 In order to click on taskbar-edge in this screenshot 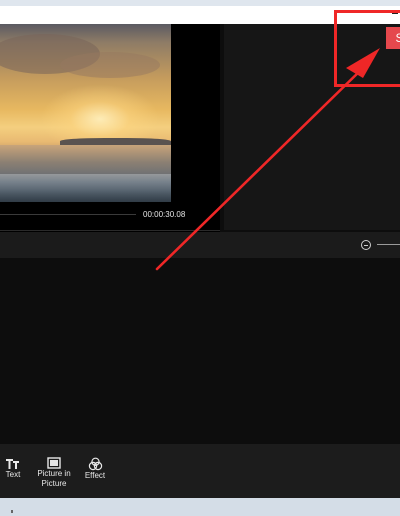, I will do `click(12, 511)`.